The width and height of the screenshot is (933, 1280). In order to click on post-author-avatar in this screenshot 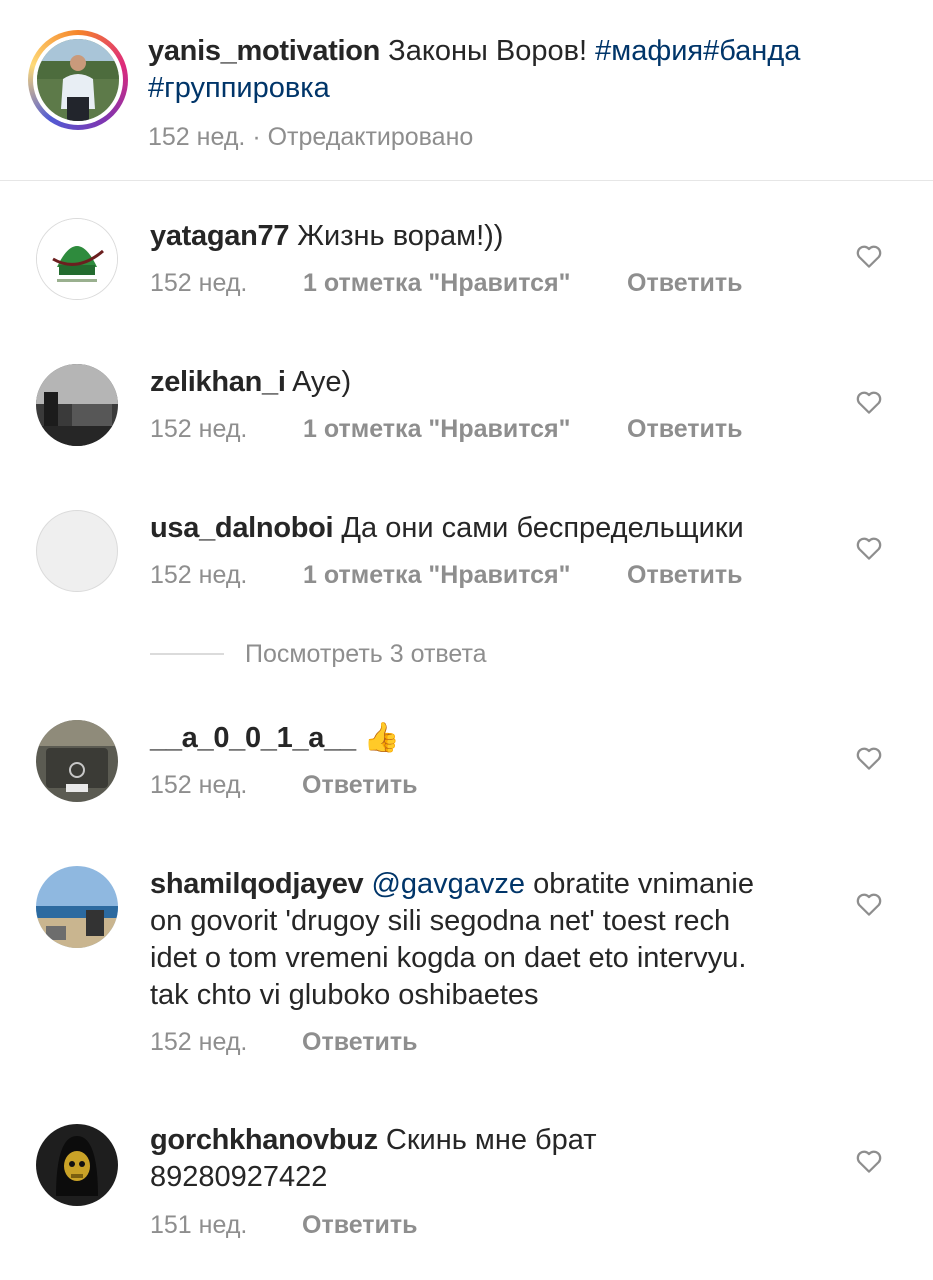, I will do `click(78, 80)`.